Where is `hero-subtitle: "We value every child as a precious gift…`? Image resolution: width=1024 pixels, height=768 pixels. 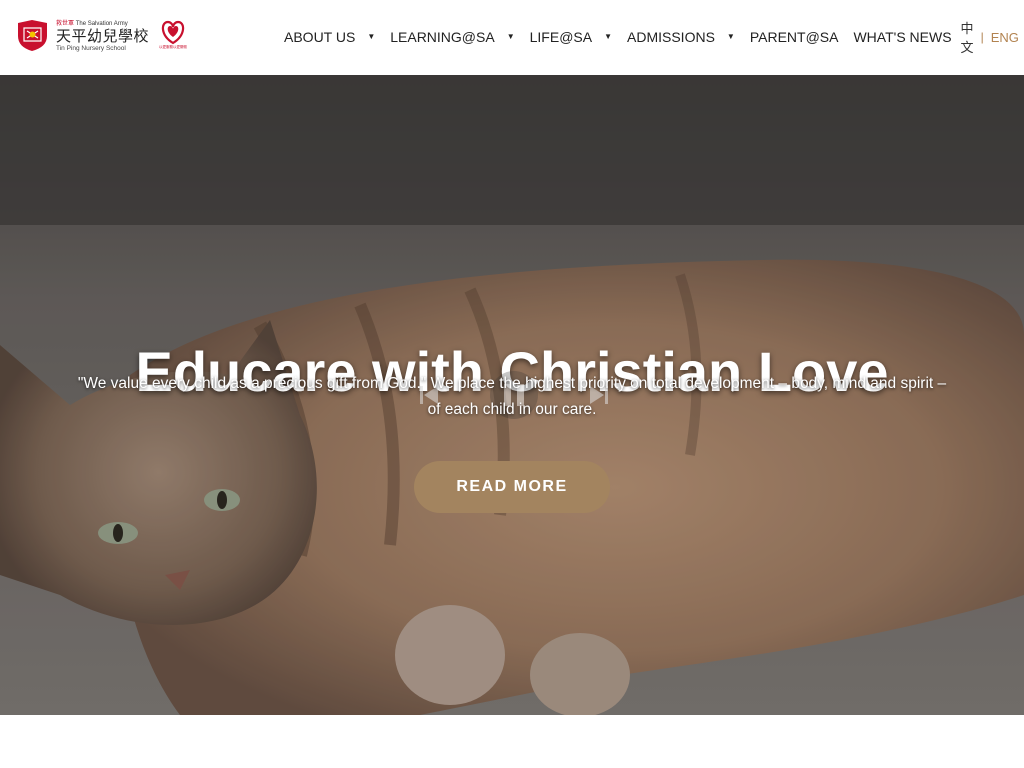 hero-subtitle: "We value every child as a precious gift… is located at coordinates (512, 396).